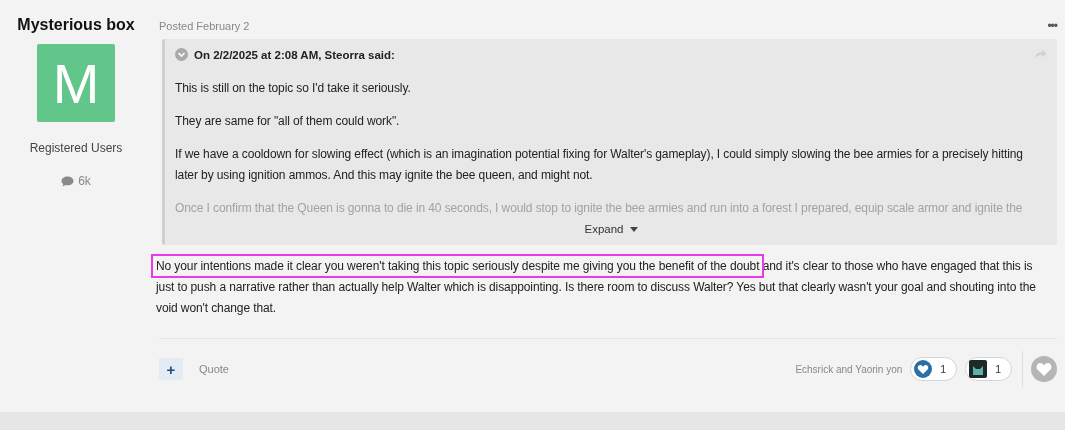 The height and width of the screenshot is (430, 1065). I want to click on post-date: Posted February 2, so click(204, 25).